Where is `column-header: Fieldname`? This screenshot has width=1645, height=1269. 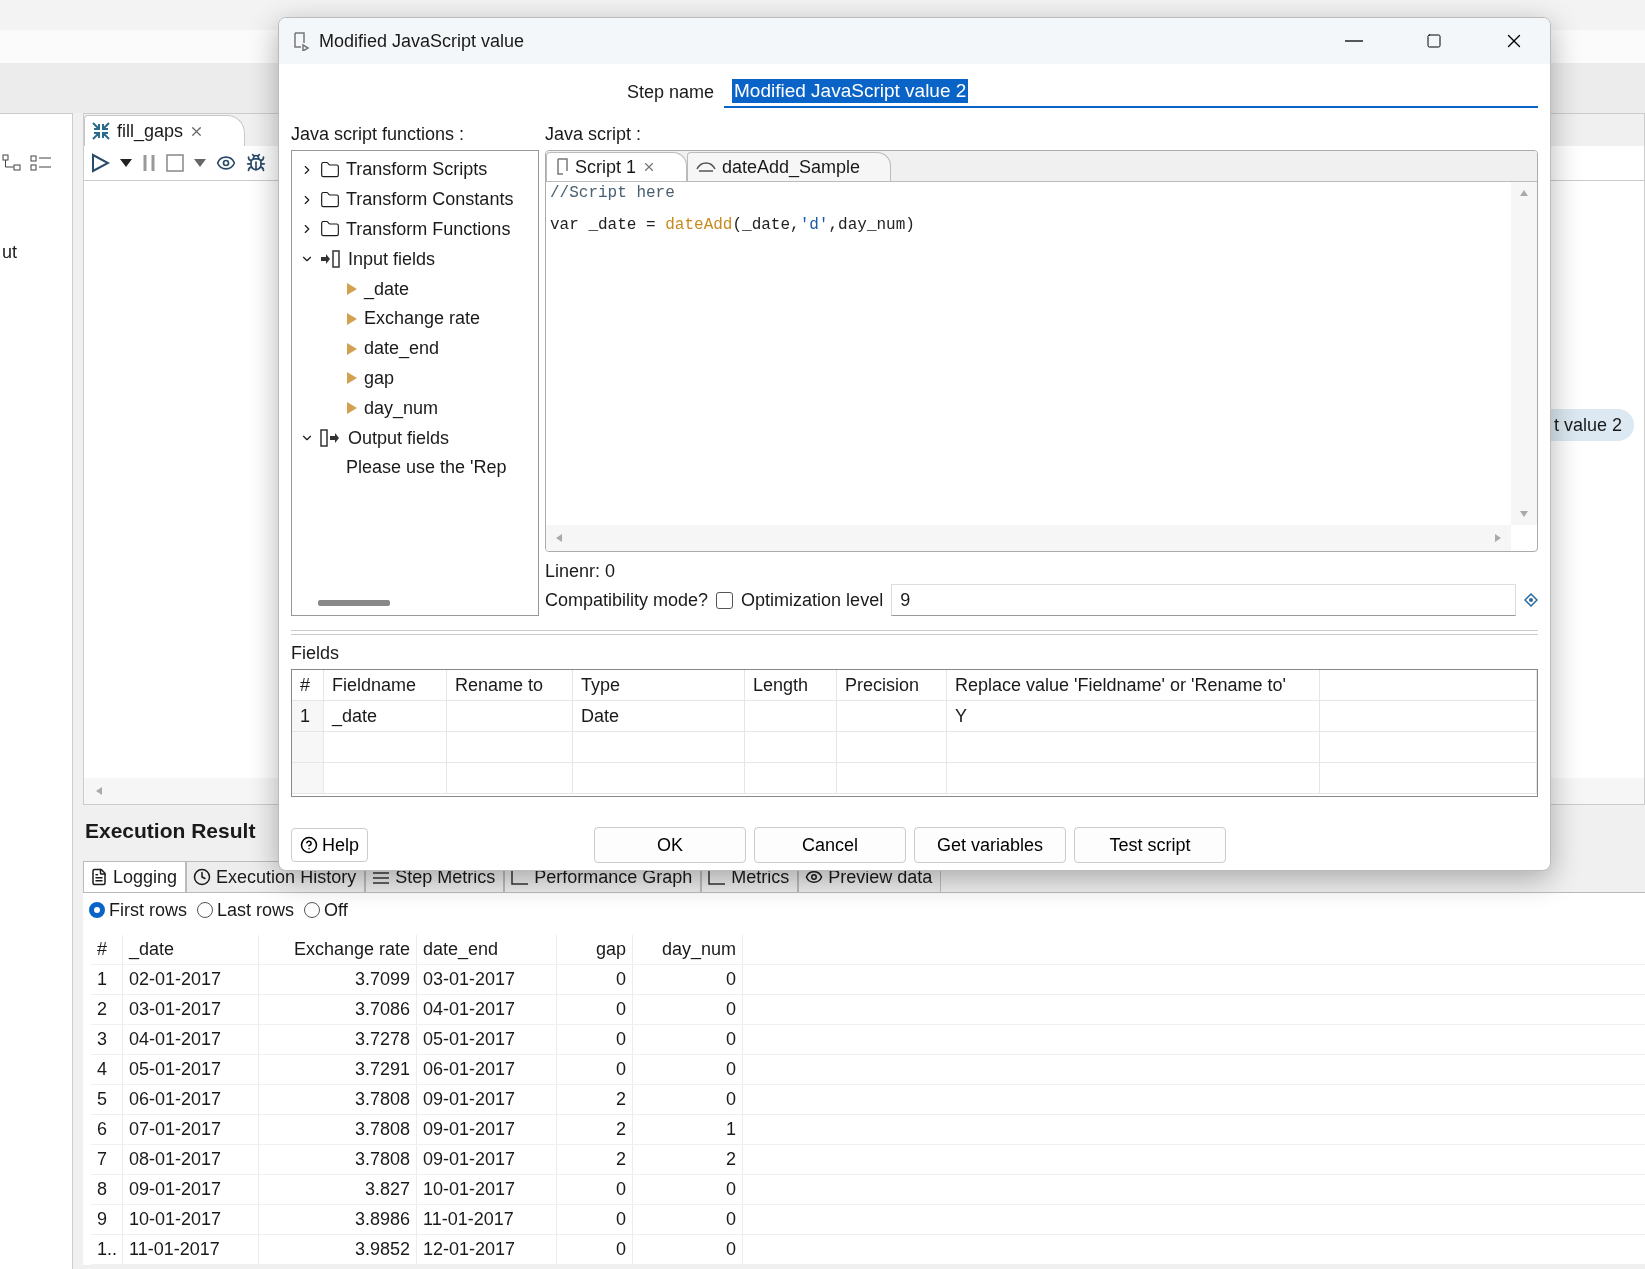 column-header: Fieldname is located at coordinates (385, 685).